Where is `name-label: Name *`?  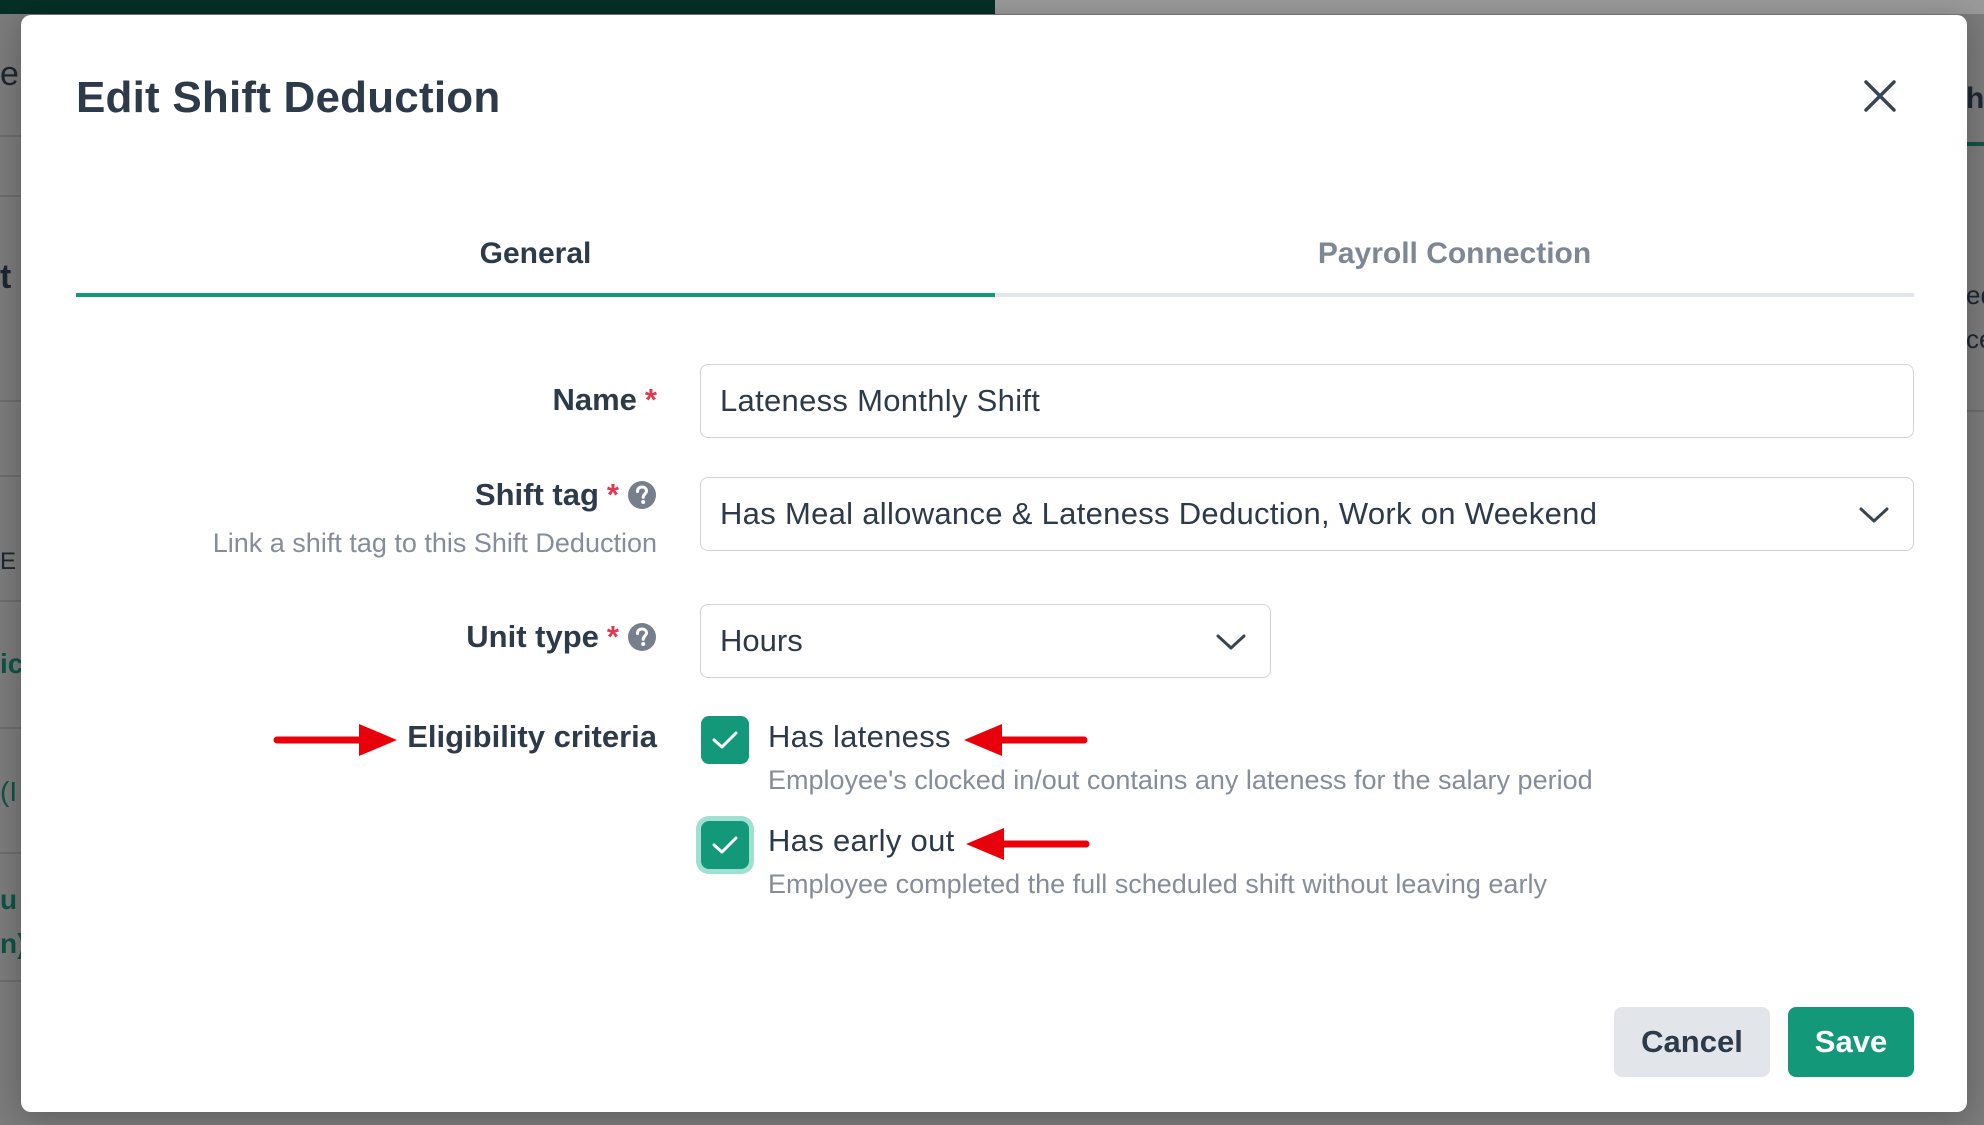 name-label: Name * is located at coordinates (604, 400).